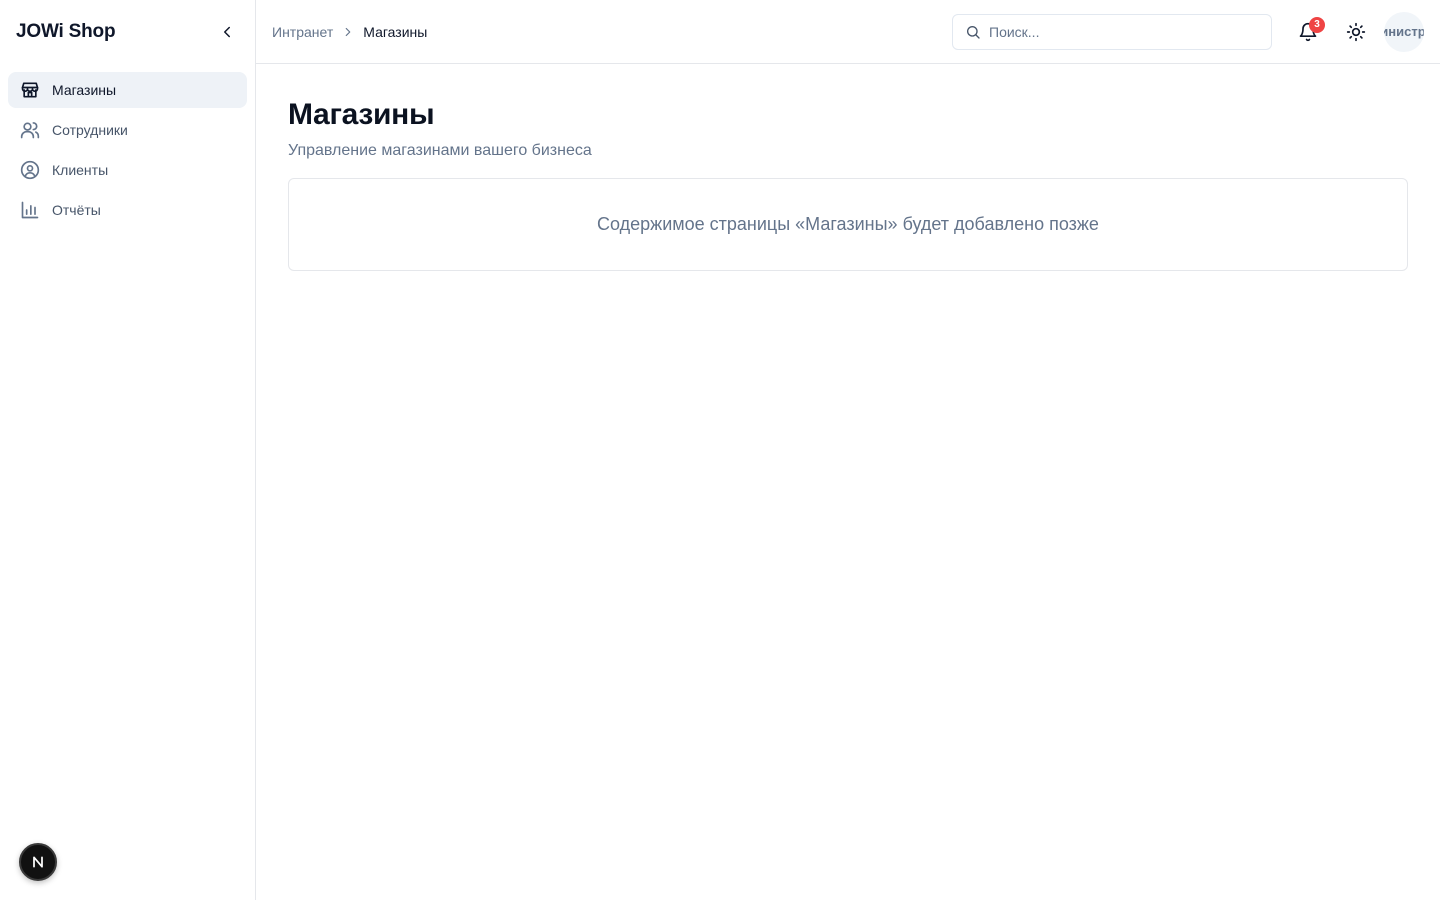  I want to click on users-icon, so click(30, 130).